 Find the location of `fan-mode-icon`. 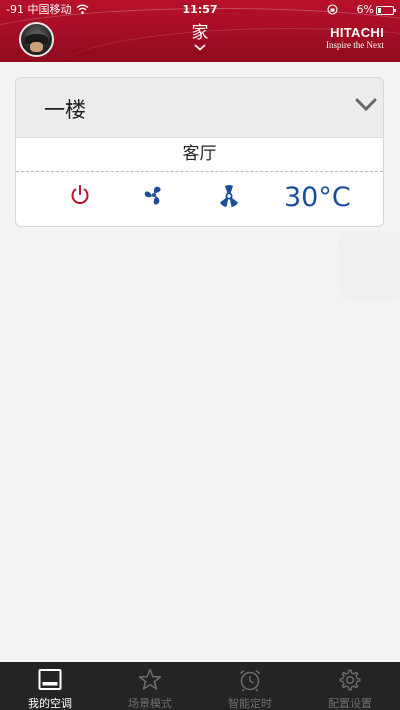

fan-mode-icon is located at coordinates (229, 196).